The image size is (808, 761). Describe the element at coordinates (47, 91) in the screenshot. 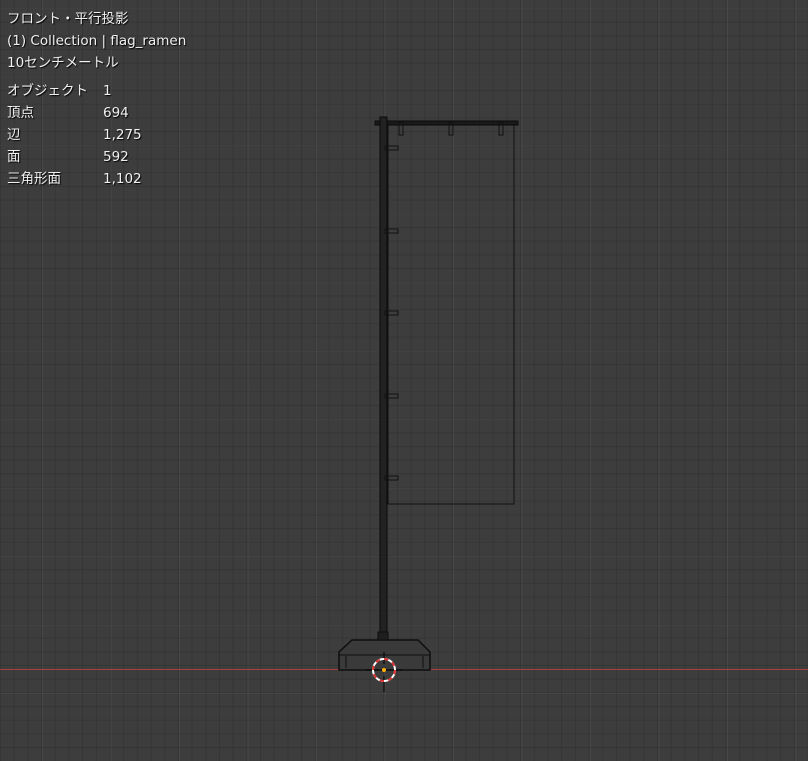

I see `stat-label: オブジェクト` at that location.